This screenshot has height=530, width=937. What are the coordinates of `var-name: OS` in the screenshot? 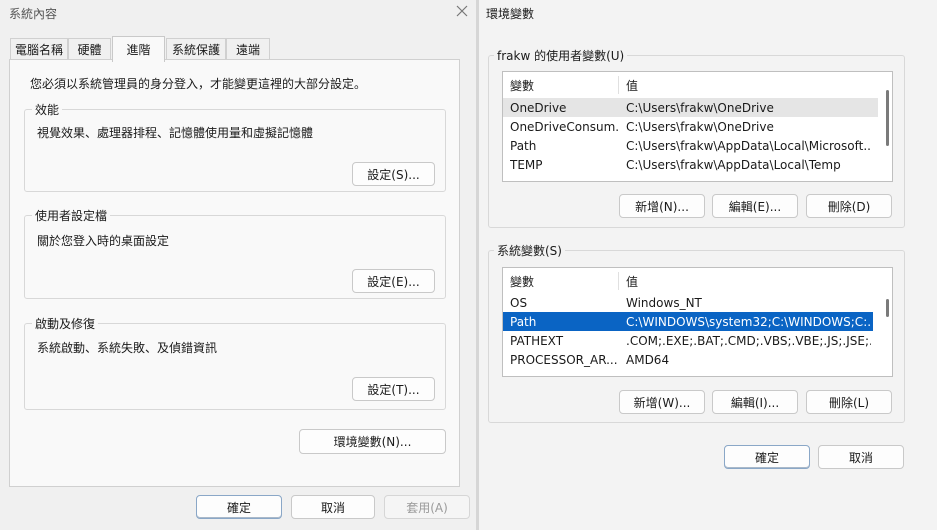 It's located at (519, 302).